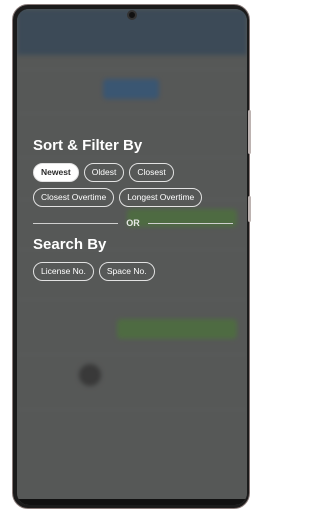 This screenshot has height=511, width=320. I want to click on sort-chip-oldest: Oldest, so click(104, 172).